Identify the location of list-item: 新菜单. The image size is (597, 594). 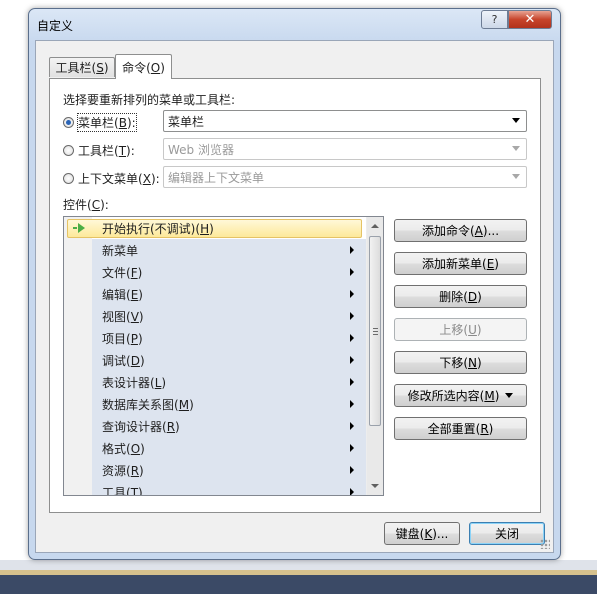
(215, 250).